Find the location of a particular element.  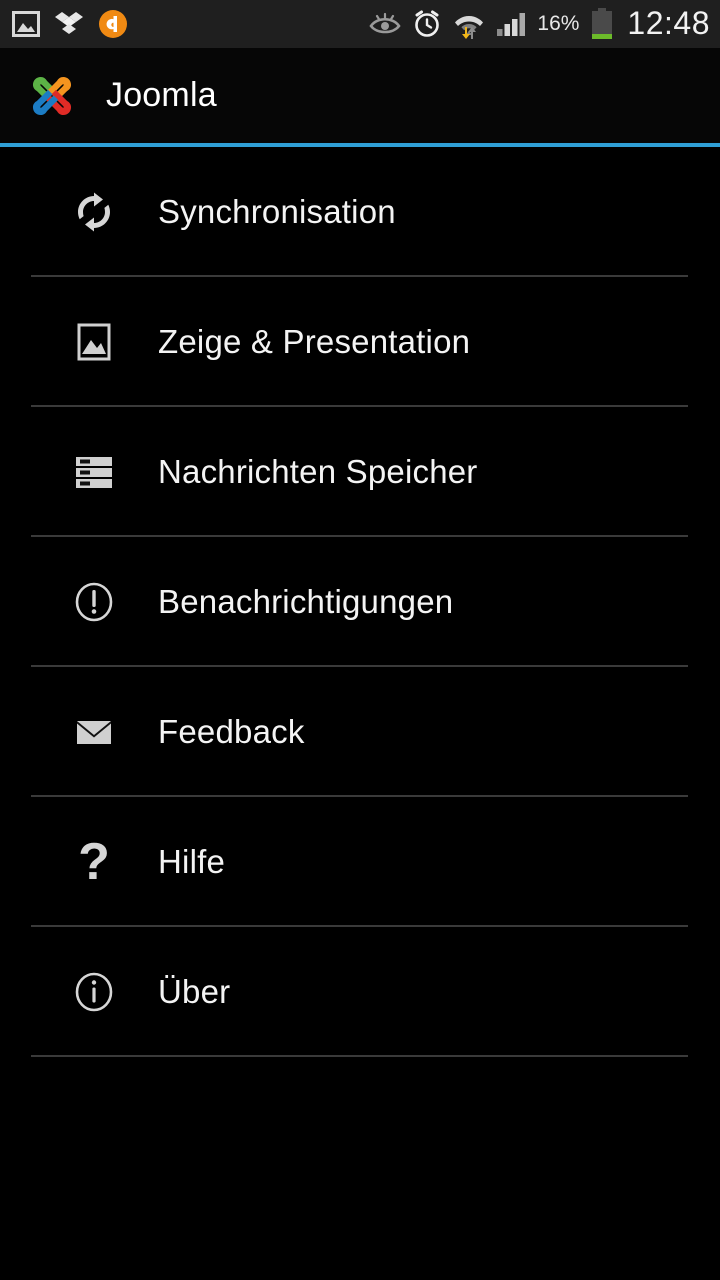

dropbox-icon is located at coordinates (69, 23).